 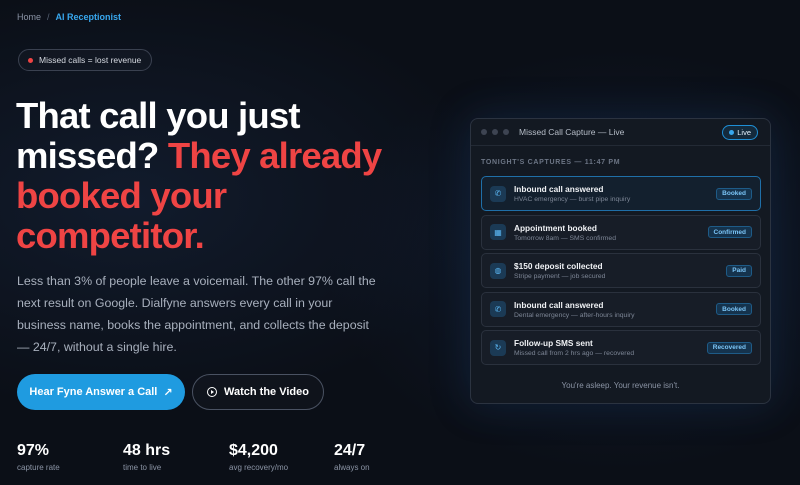 What do you see at coordinates (281, 457) in the screenshot?
I see `stat-avg-recovery: $4,200 avg recovery/mo` at bounding box center [281, 457].